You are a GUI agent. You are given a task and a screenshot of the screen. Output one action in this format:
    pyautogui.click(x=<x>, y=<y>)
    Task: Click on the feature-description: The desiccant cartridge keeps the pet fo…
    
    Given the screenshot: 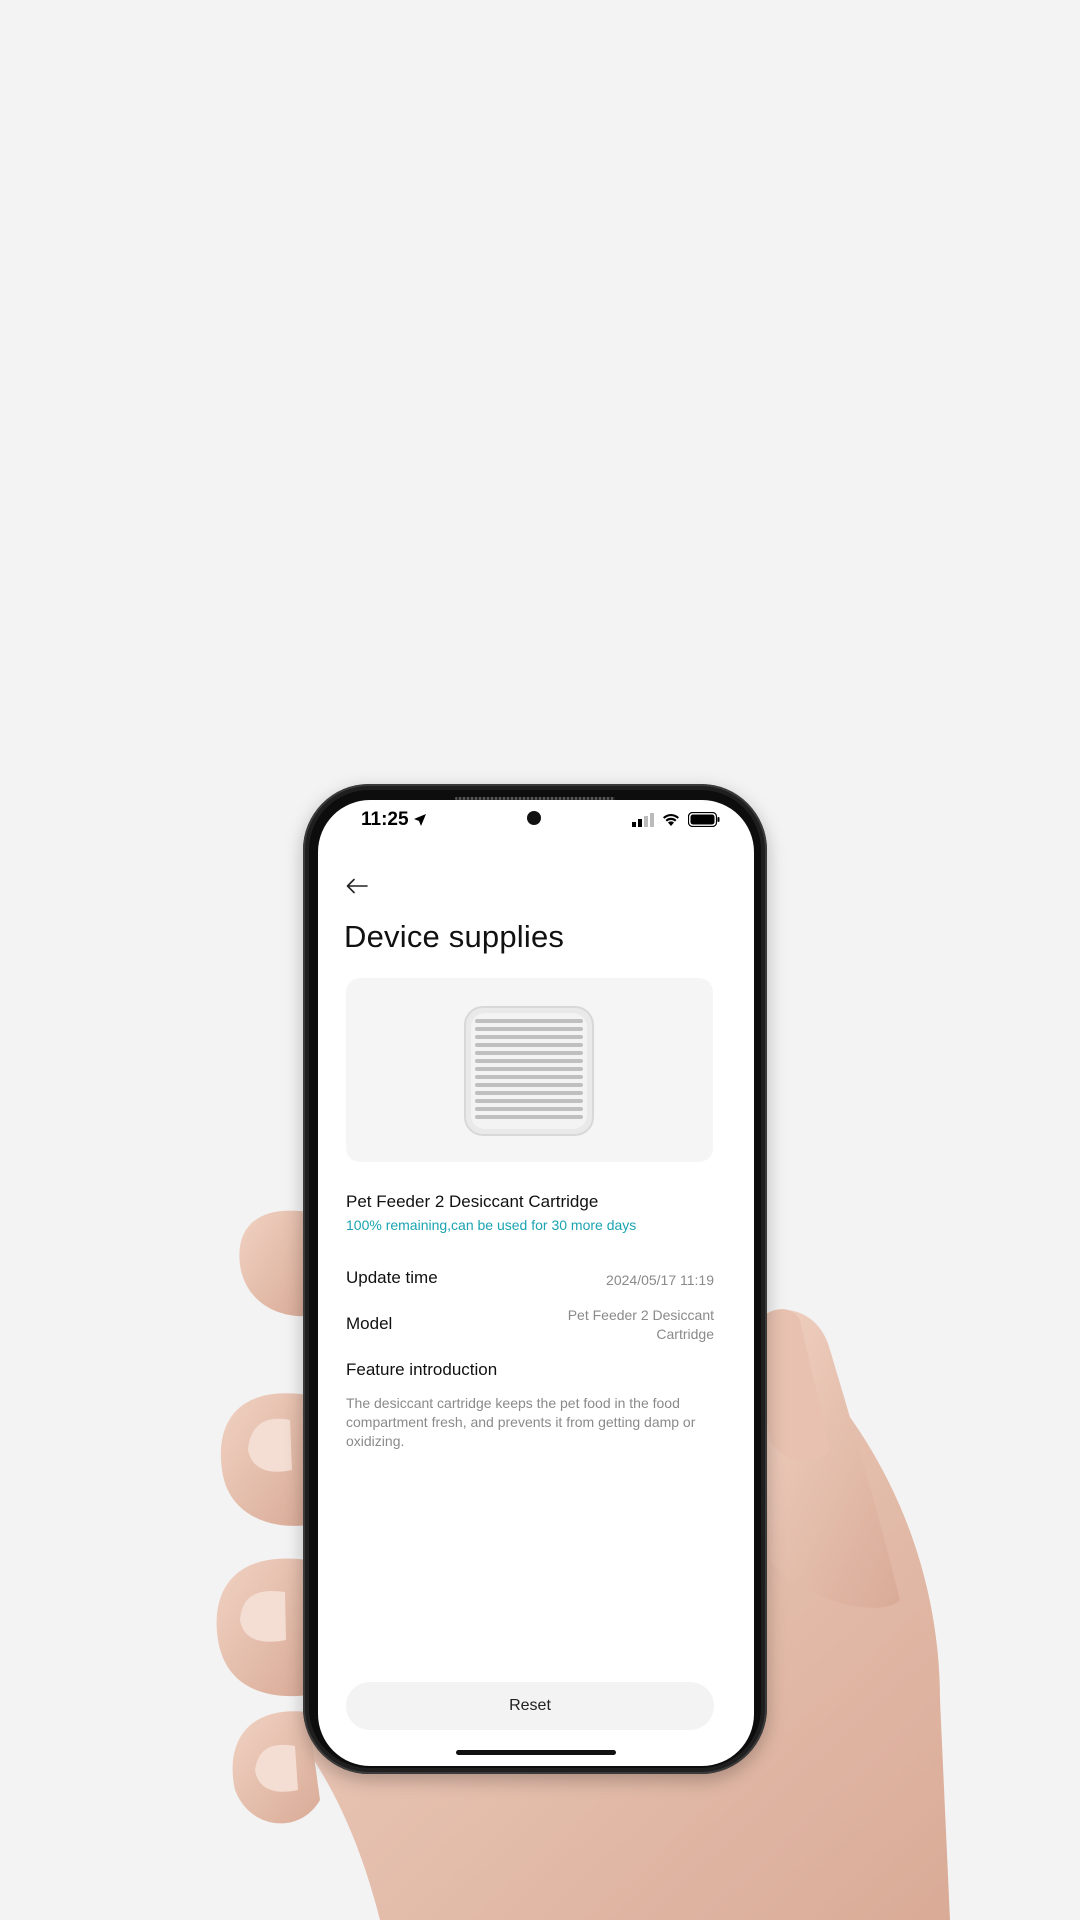 What is the action you would take?
    pyautogui.click(x=521, y=1422)
    